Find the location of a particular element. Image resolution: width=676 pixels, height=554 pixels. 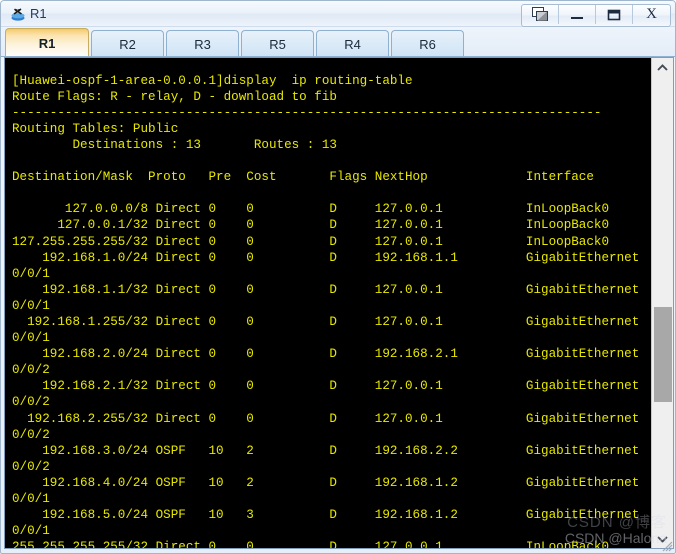

tab-label: R1 is located at coordinates (47, 43).